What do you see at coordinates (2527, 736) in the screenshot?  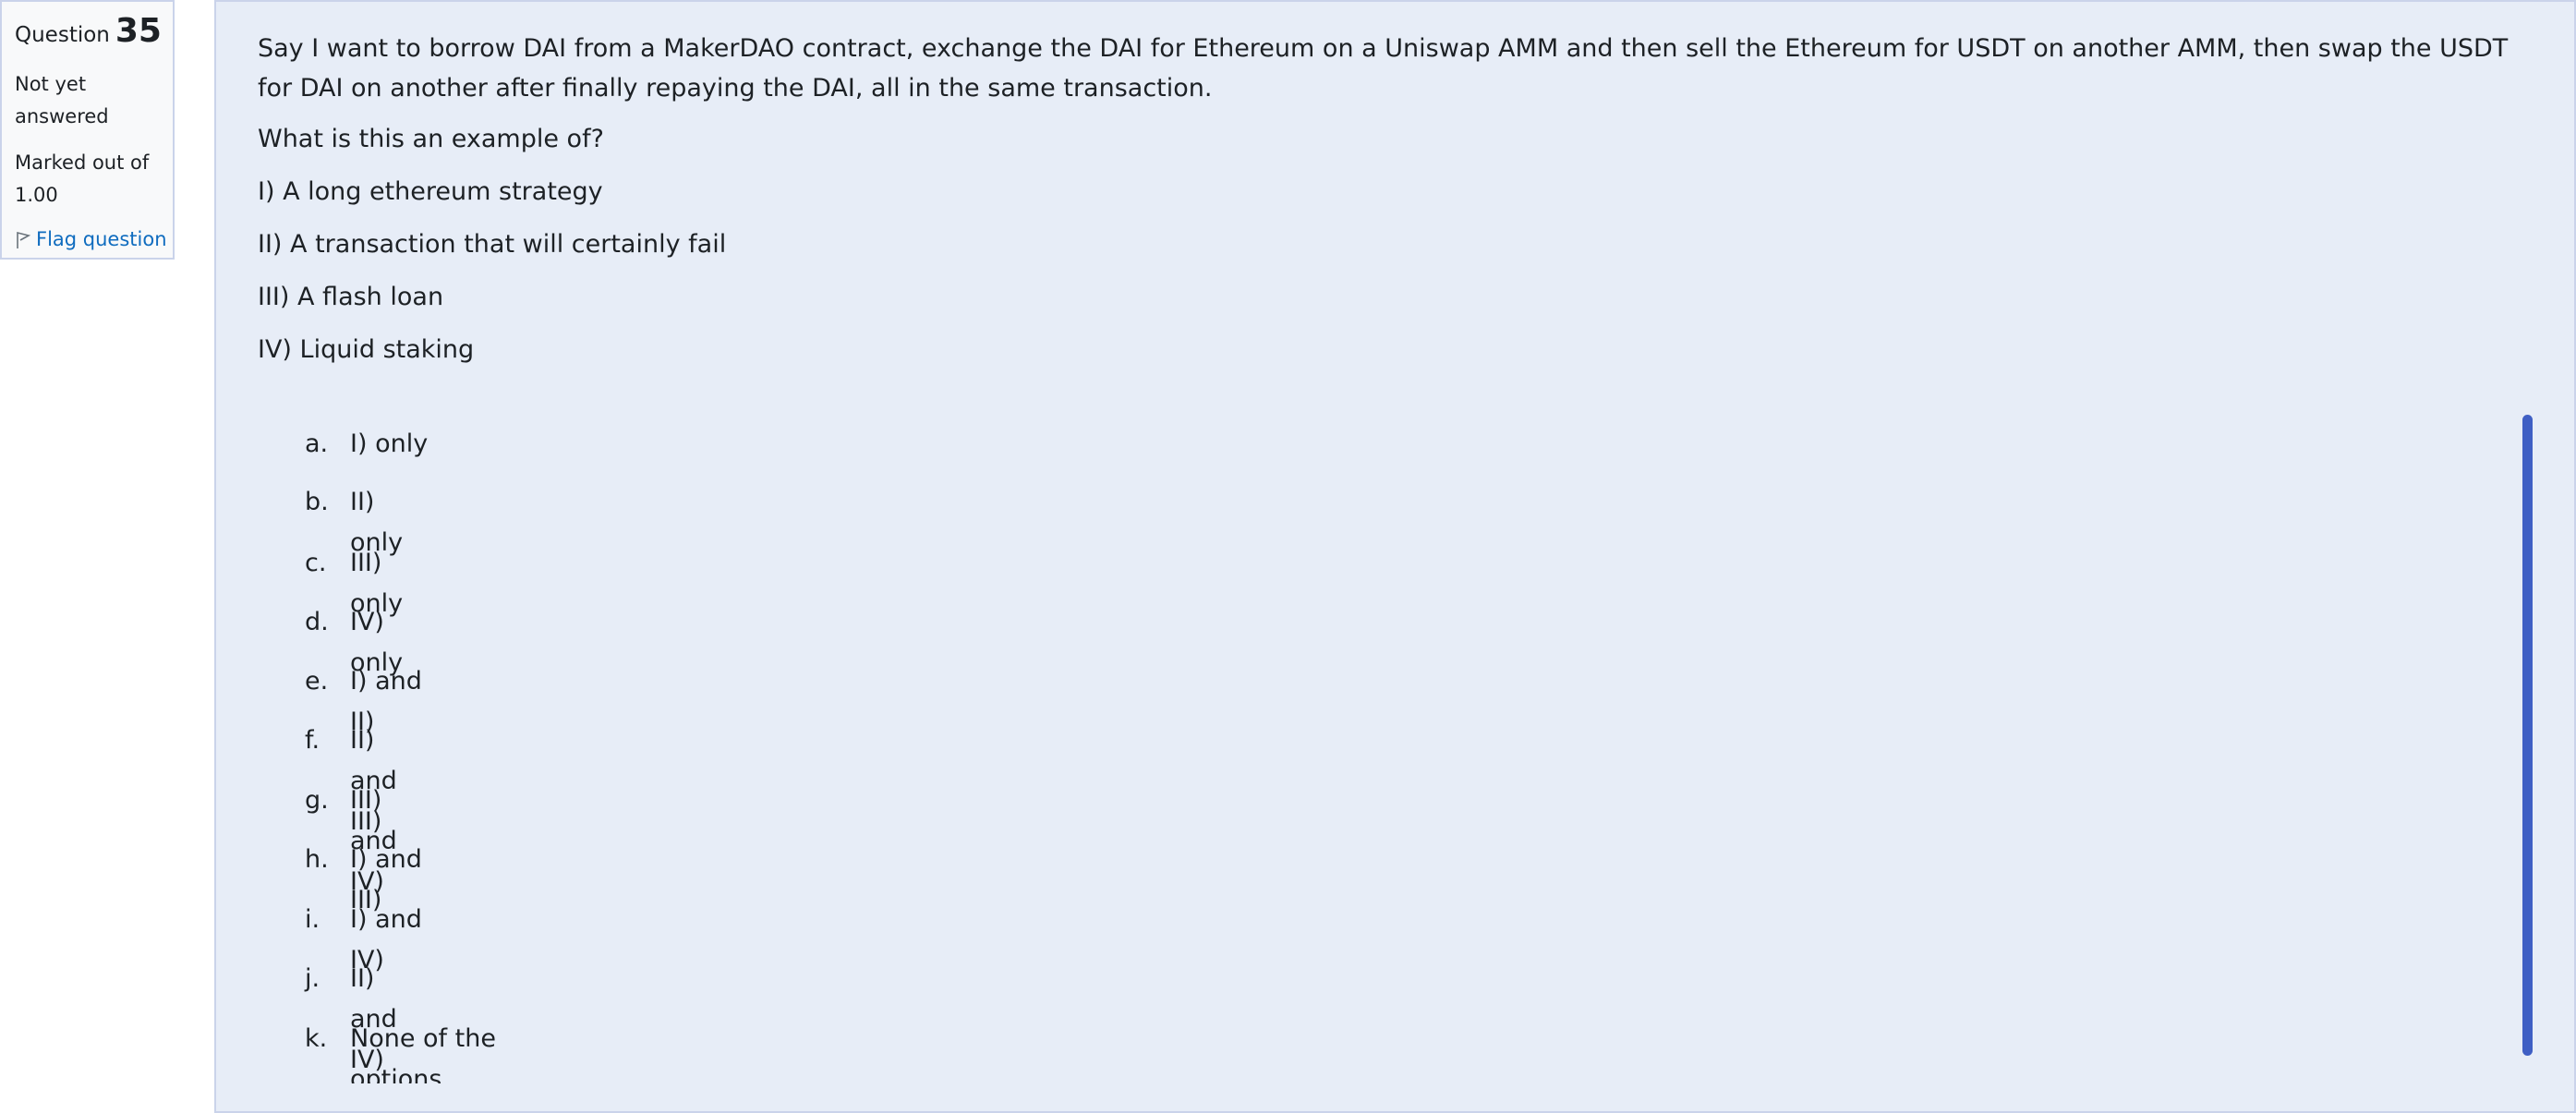 I see `answers-scrollbar` at bounding box center [2527, 736].